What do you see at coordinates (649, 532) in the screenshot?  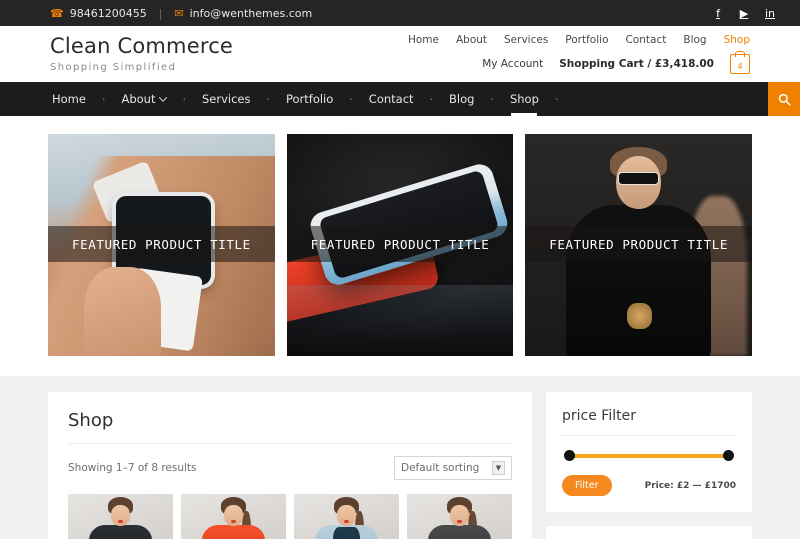 I see `widget-recent-reviews: Recent Reviews` at bounding box center [649, 532].